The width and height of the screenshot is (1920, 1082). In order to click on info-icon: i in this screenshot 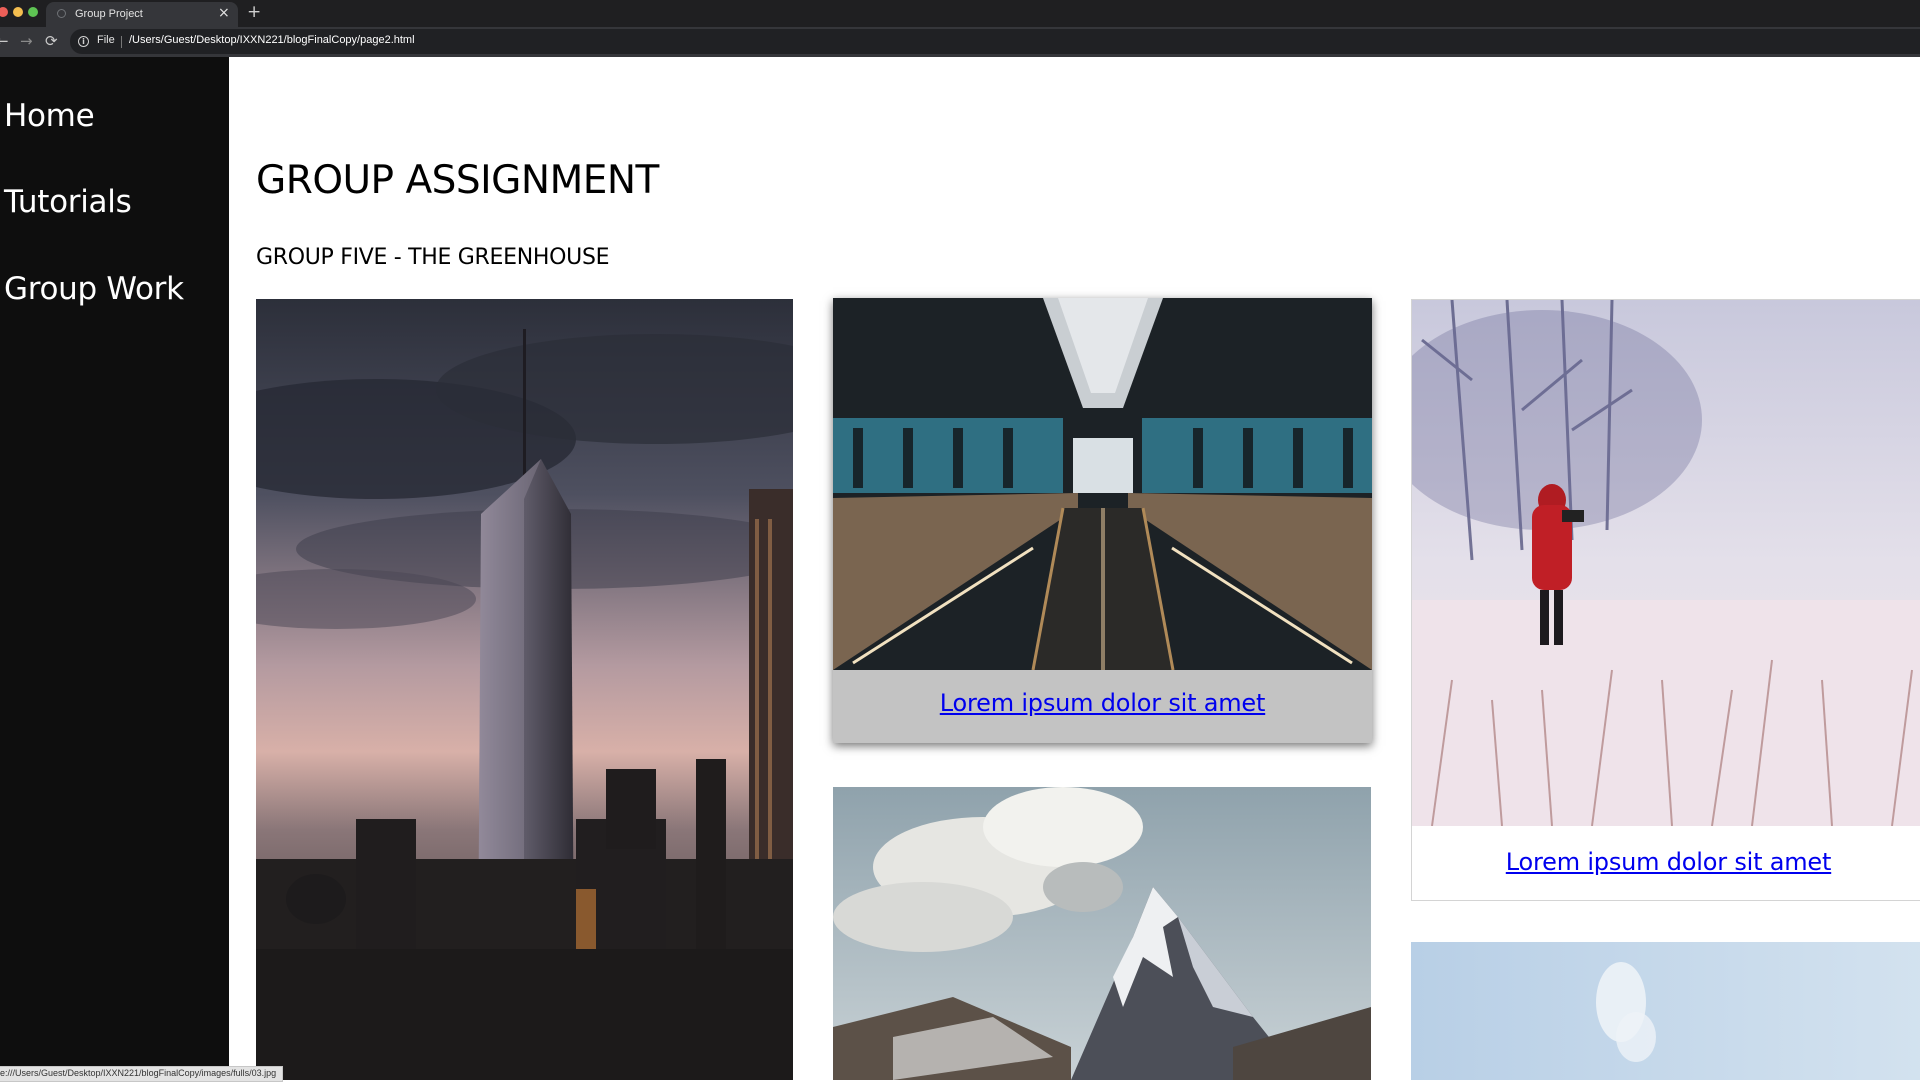, I will do `click(83, 41)`.